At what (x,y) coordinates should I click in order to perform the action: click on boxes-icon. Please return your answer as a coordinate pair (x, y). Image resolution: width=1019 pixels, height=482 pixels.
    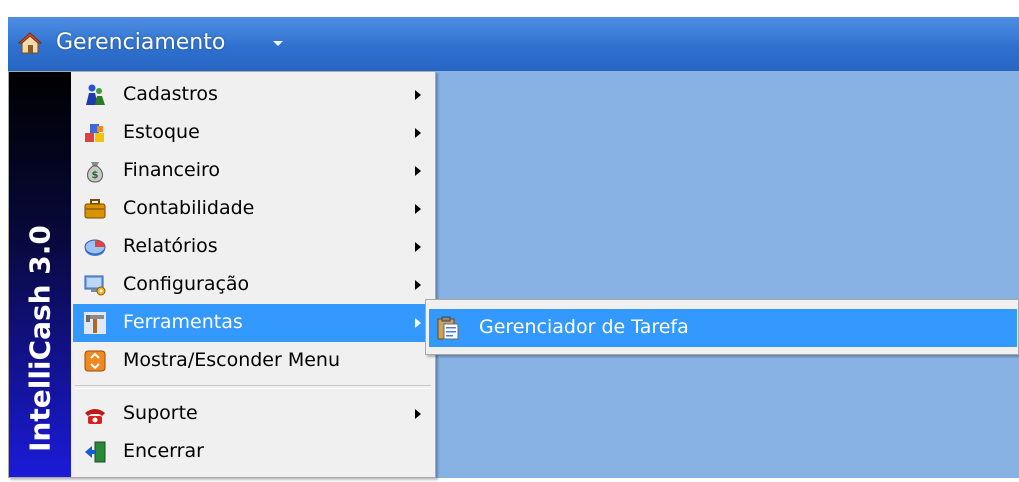
    Looking at the image, I should click on (95, 133).